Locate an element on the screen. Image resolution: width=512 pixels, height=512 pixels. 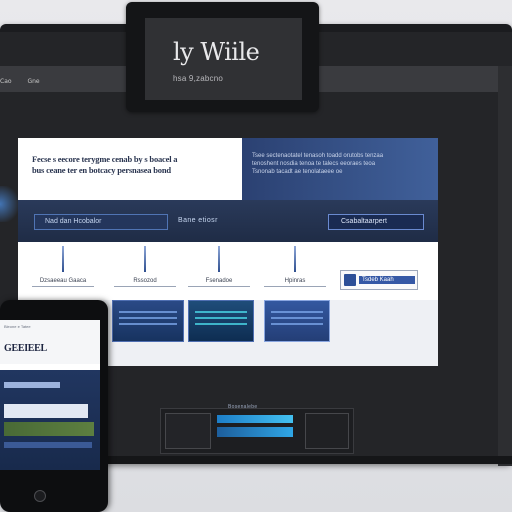
phone-image-bar is located at coordinates (49, 429).